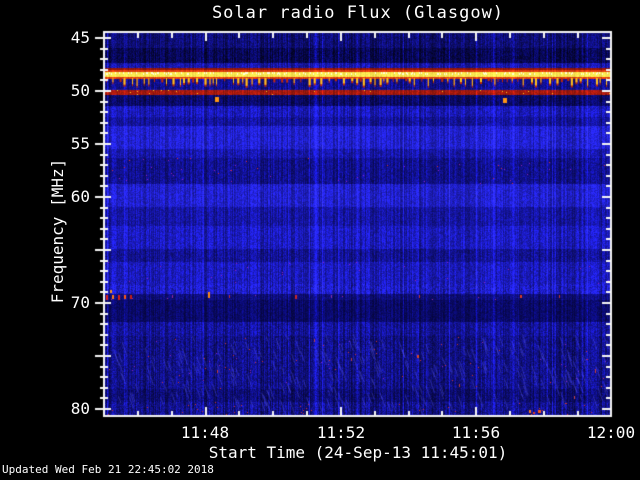  I want to click on updated-timestamp: Updated Wed Feb 21 22:45:02 2018, so click(108, 469).